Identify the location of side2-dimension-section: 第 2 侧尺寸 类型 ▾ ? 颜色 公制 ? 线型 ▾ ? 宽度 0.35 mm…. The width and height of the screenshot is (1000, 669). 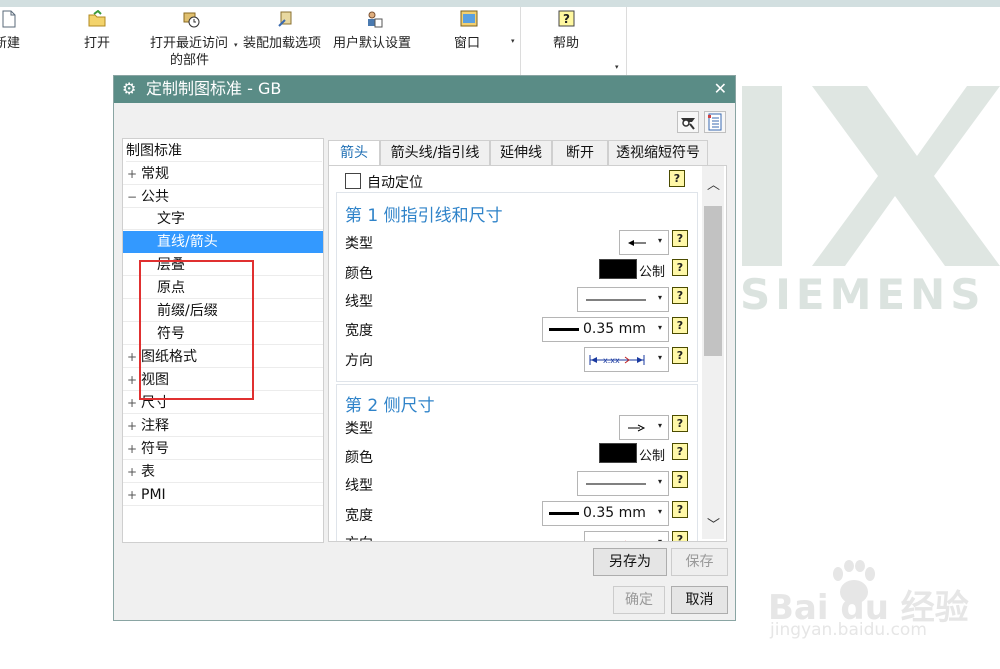
(517, 463).